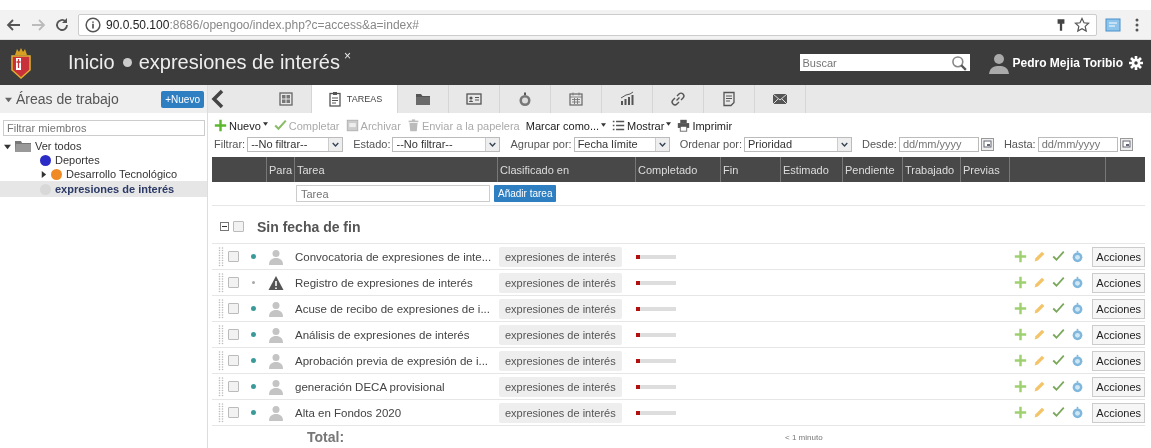 The width and height of the screenshot is (1151, 448). What do you see at coordinates (958, 62) in the screenshot?
I see `search-icon` at bounding box center [958, 62].